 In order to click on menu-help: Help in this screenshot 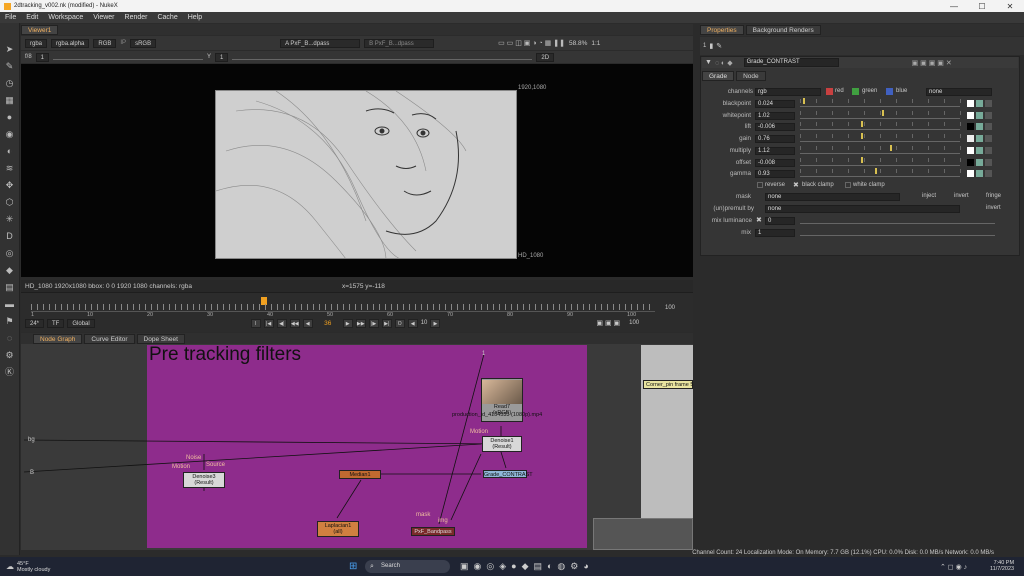, I will do `click(195, 17)`.